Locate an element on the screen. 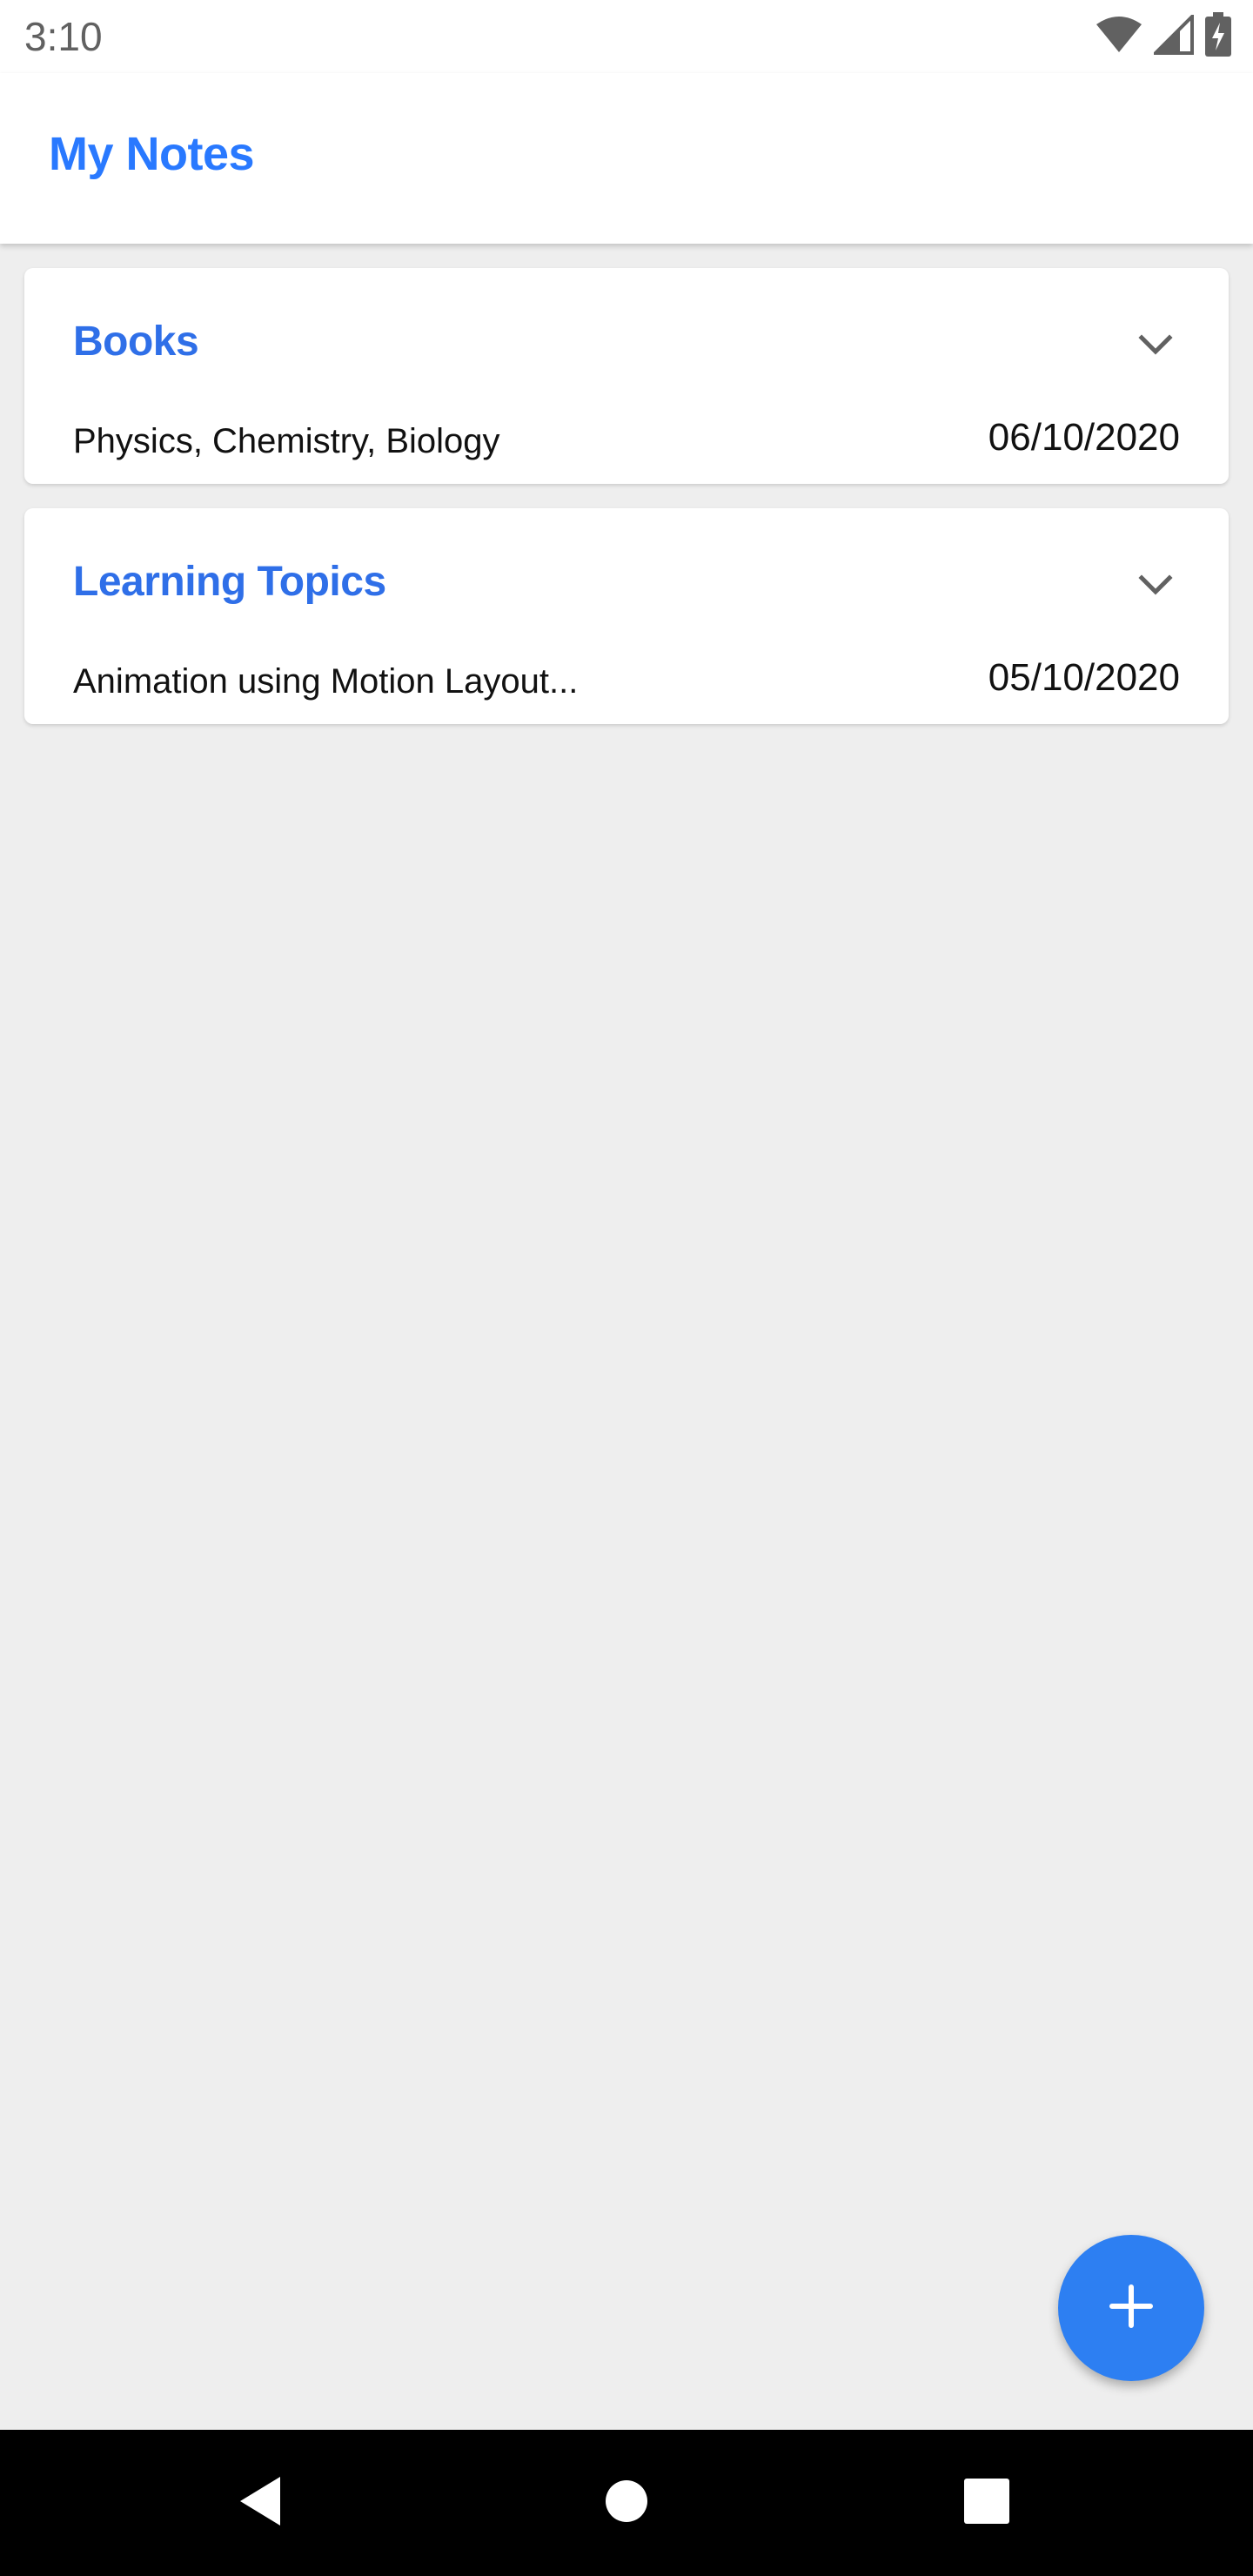 The image size is (1253, 2576). plus-icon is located at coordinates (1131, 2308).